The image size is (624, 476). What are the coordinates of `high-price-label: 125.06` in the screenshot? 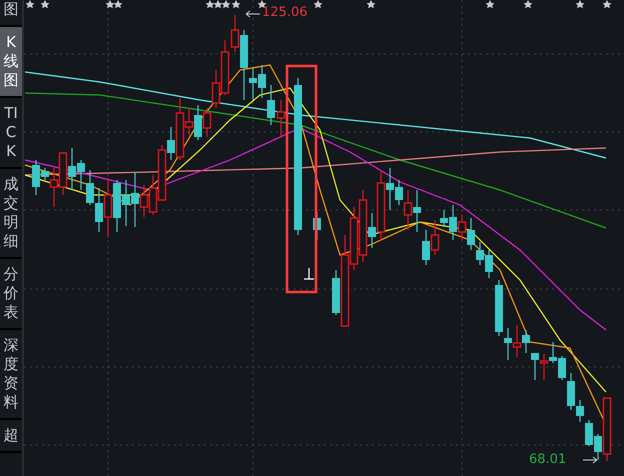 It's located at (285, 12).